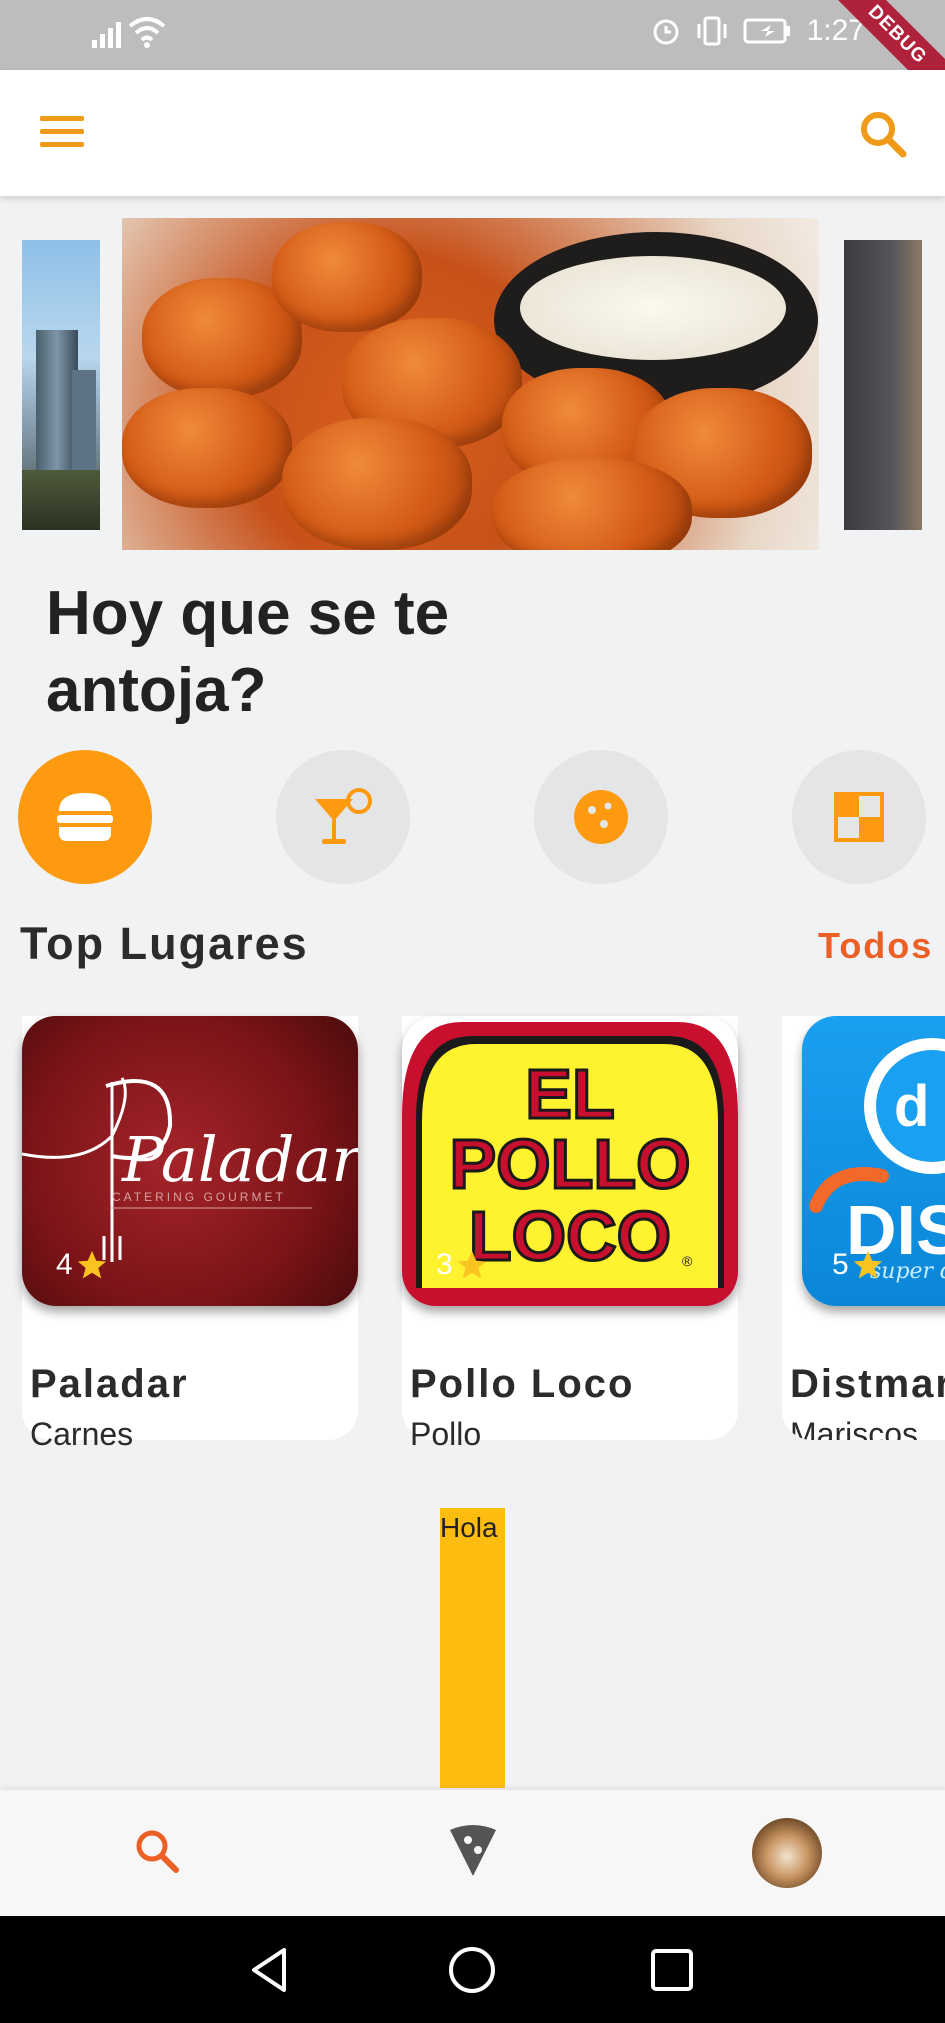  What do you see at coordinates (766, 31) in the screenshot?
I see `battery-icon` at bounding box center [766, 31].